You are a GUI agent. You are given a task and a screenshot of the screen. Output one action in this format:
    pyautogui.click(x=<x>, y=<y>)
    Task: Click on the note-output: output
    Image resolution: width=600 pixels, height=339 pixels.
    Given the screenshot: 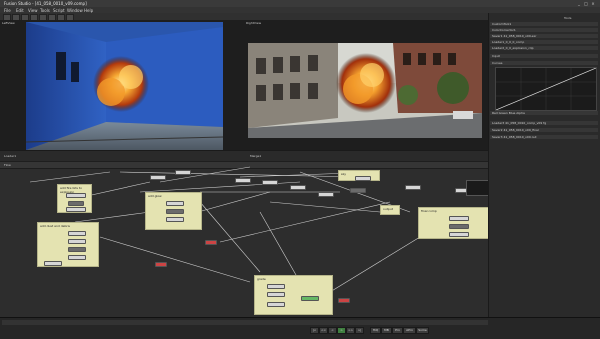 What is the action you would take?
    pyautogui.click(x=390, y=210)
    